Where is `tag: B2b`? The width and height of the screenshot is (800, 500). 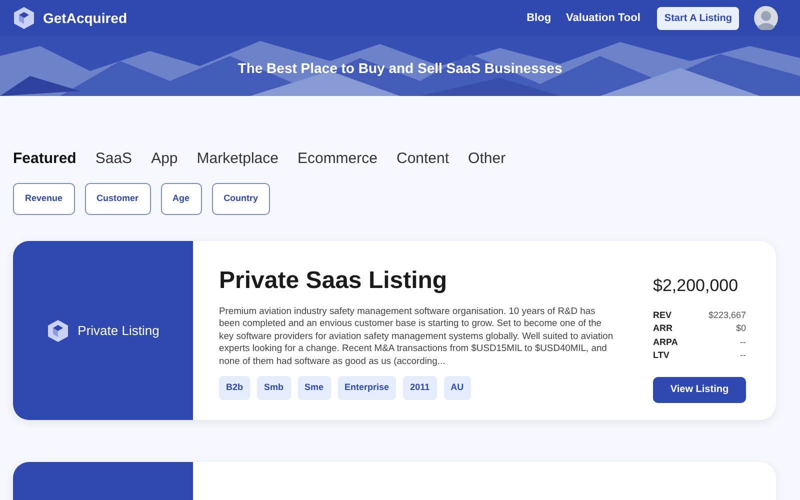
tag: B2b is located at coordinates (234, 388).